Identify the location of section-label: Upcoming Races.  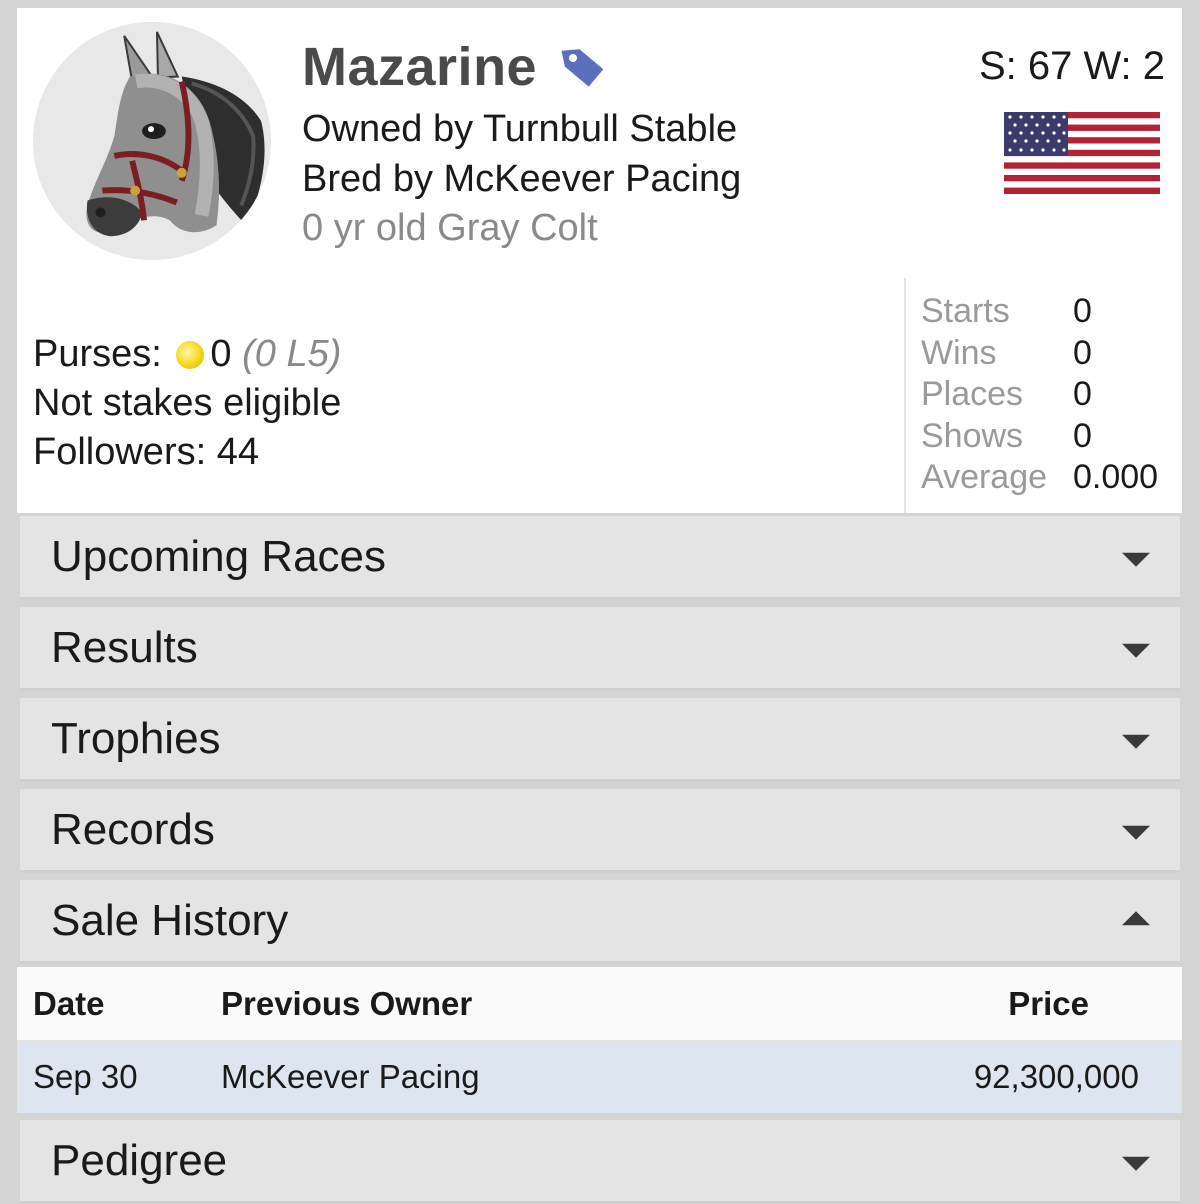
(219, 556).